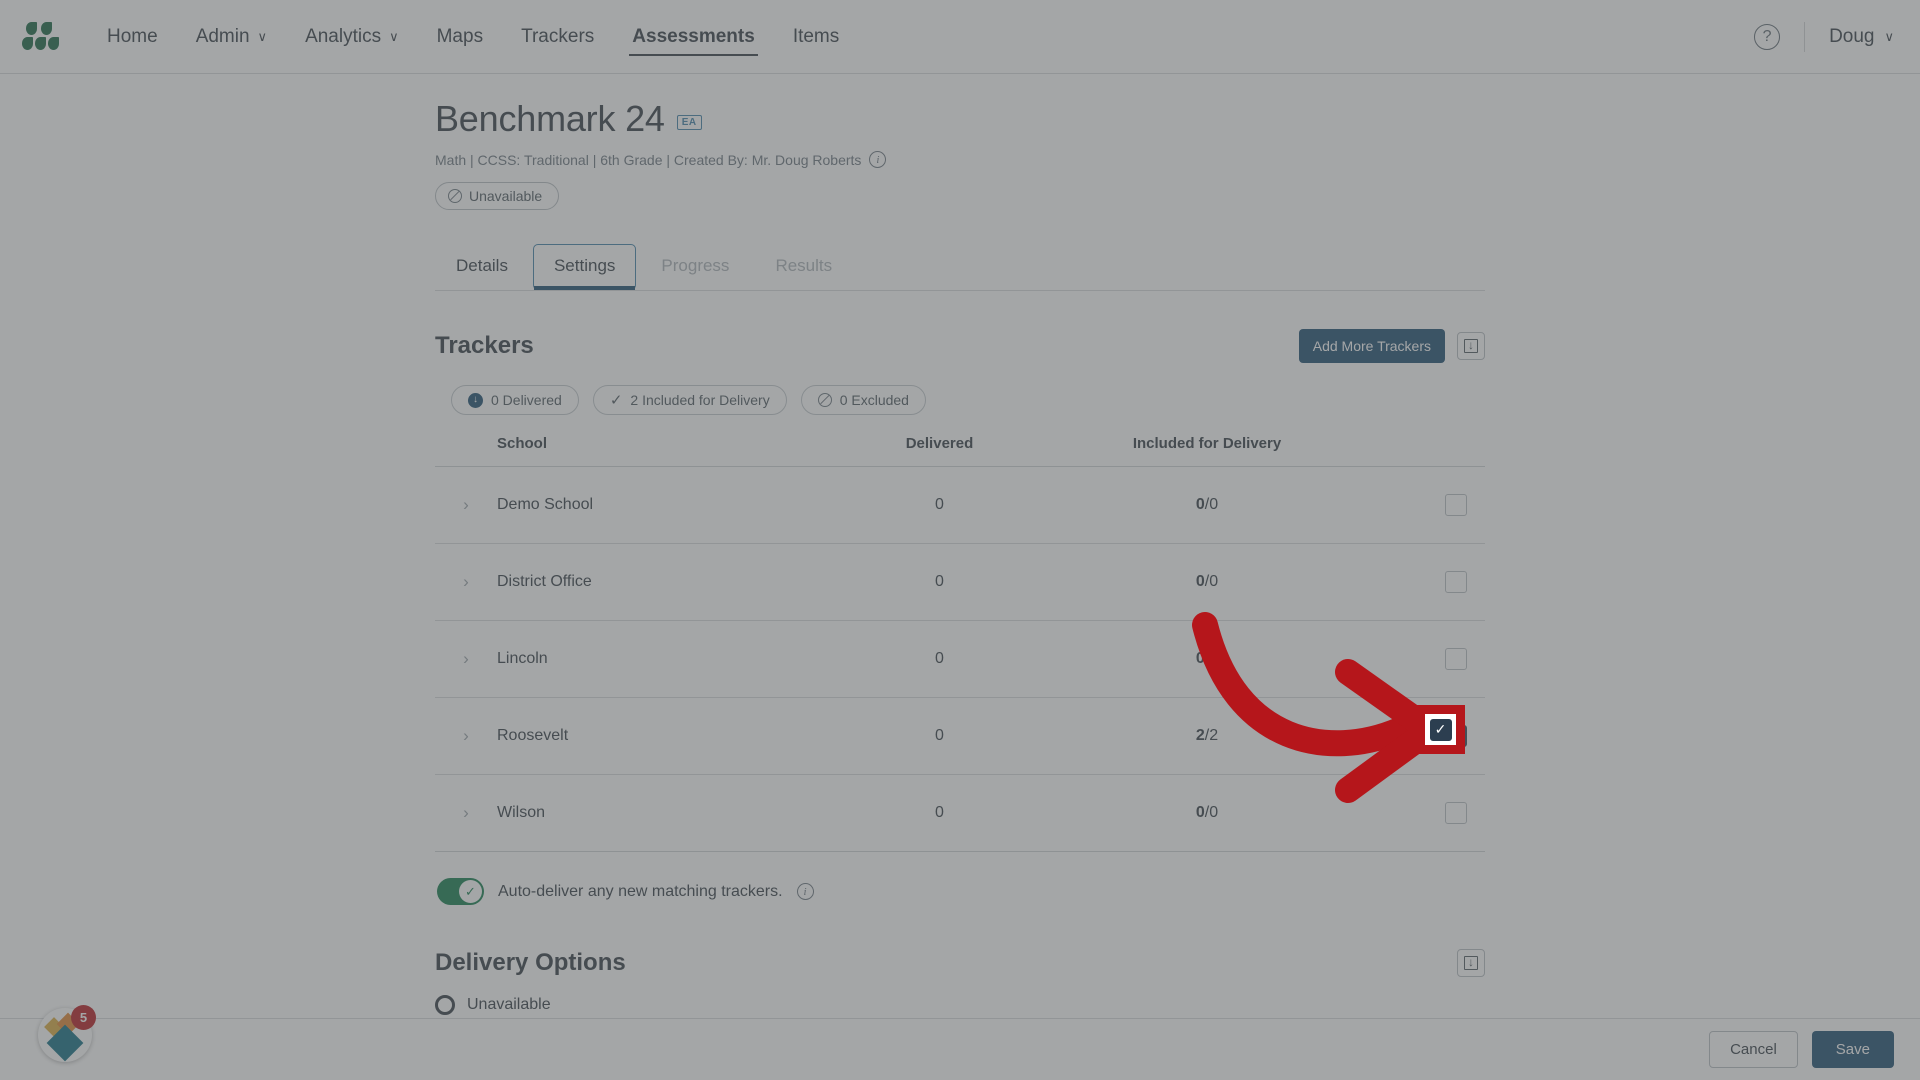  What do you see at coordinates (1852, 1049) in the screenshot?
I see `save-button: Save` at bounding box center [1852, 1049].